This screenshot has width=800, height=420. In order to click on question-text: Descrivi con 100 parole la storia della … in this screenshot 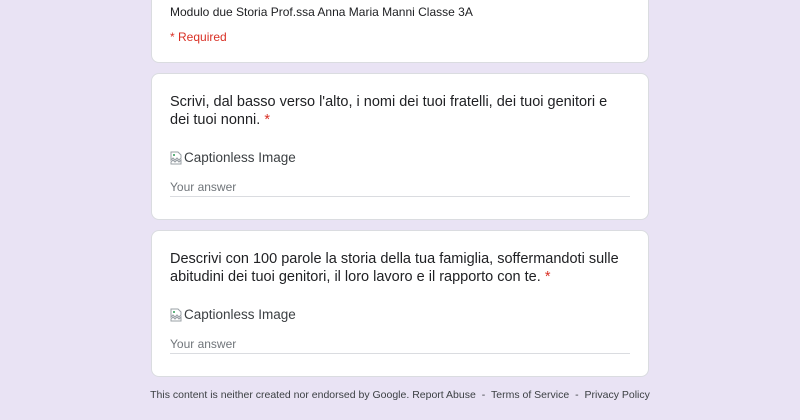, I will do `click(394, 268)`.